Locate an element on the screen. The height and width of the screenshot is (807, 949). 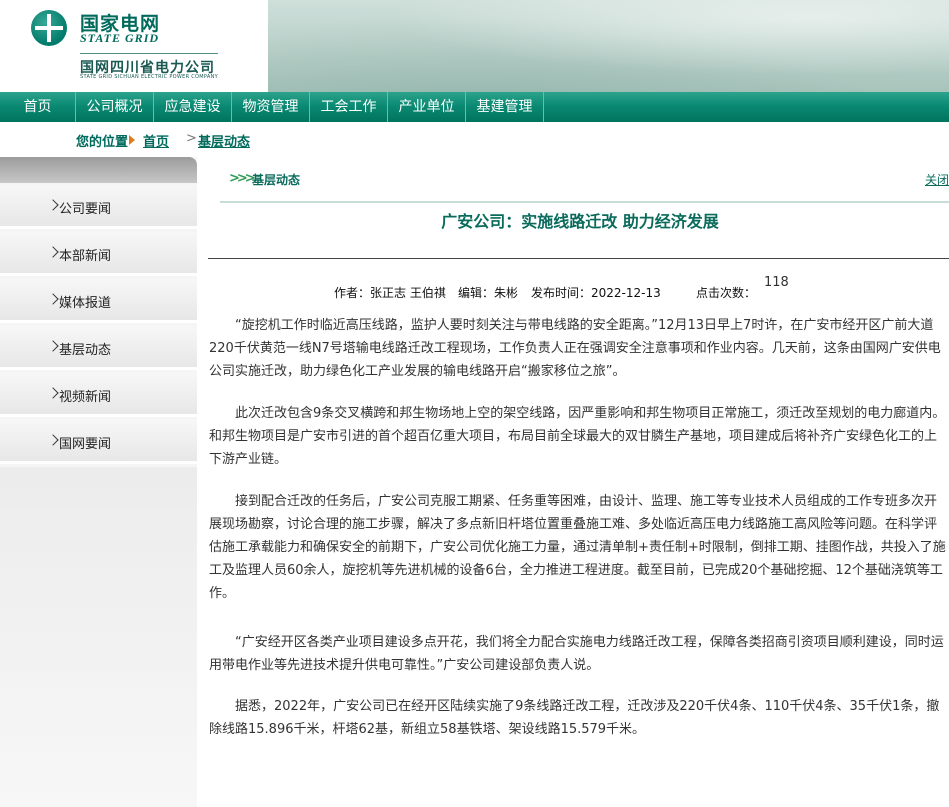
sidebar-item-video: 视频新闻 is located at coordinates (98, 395).